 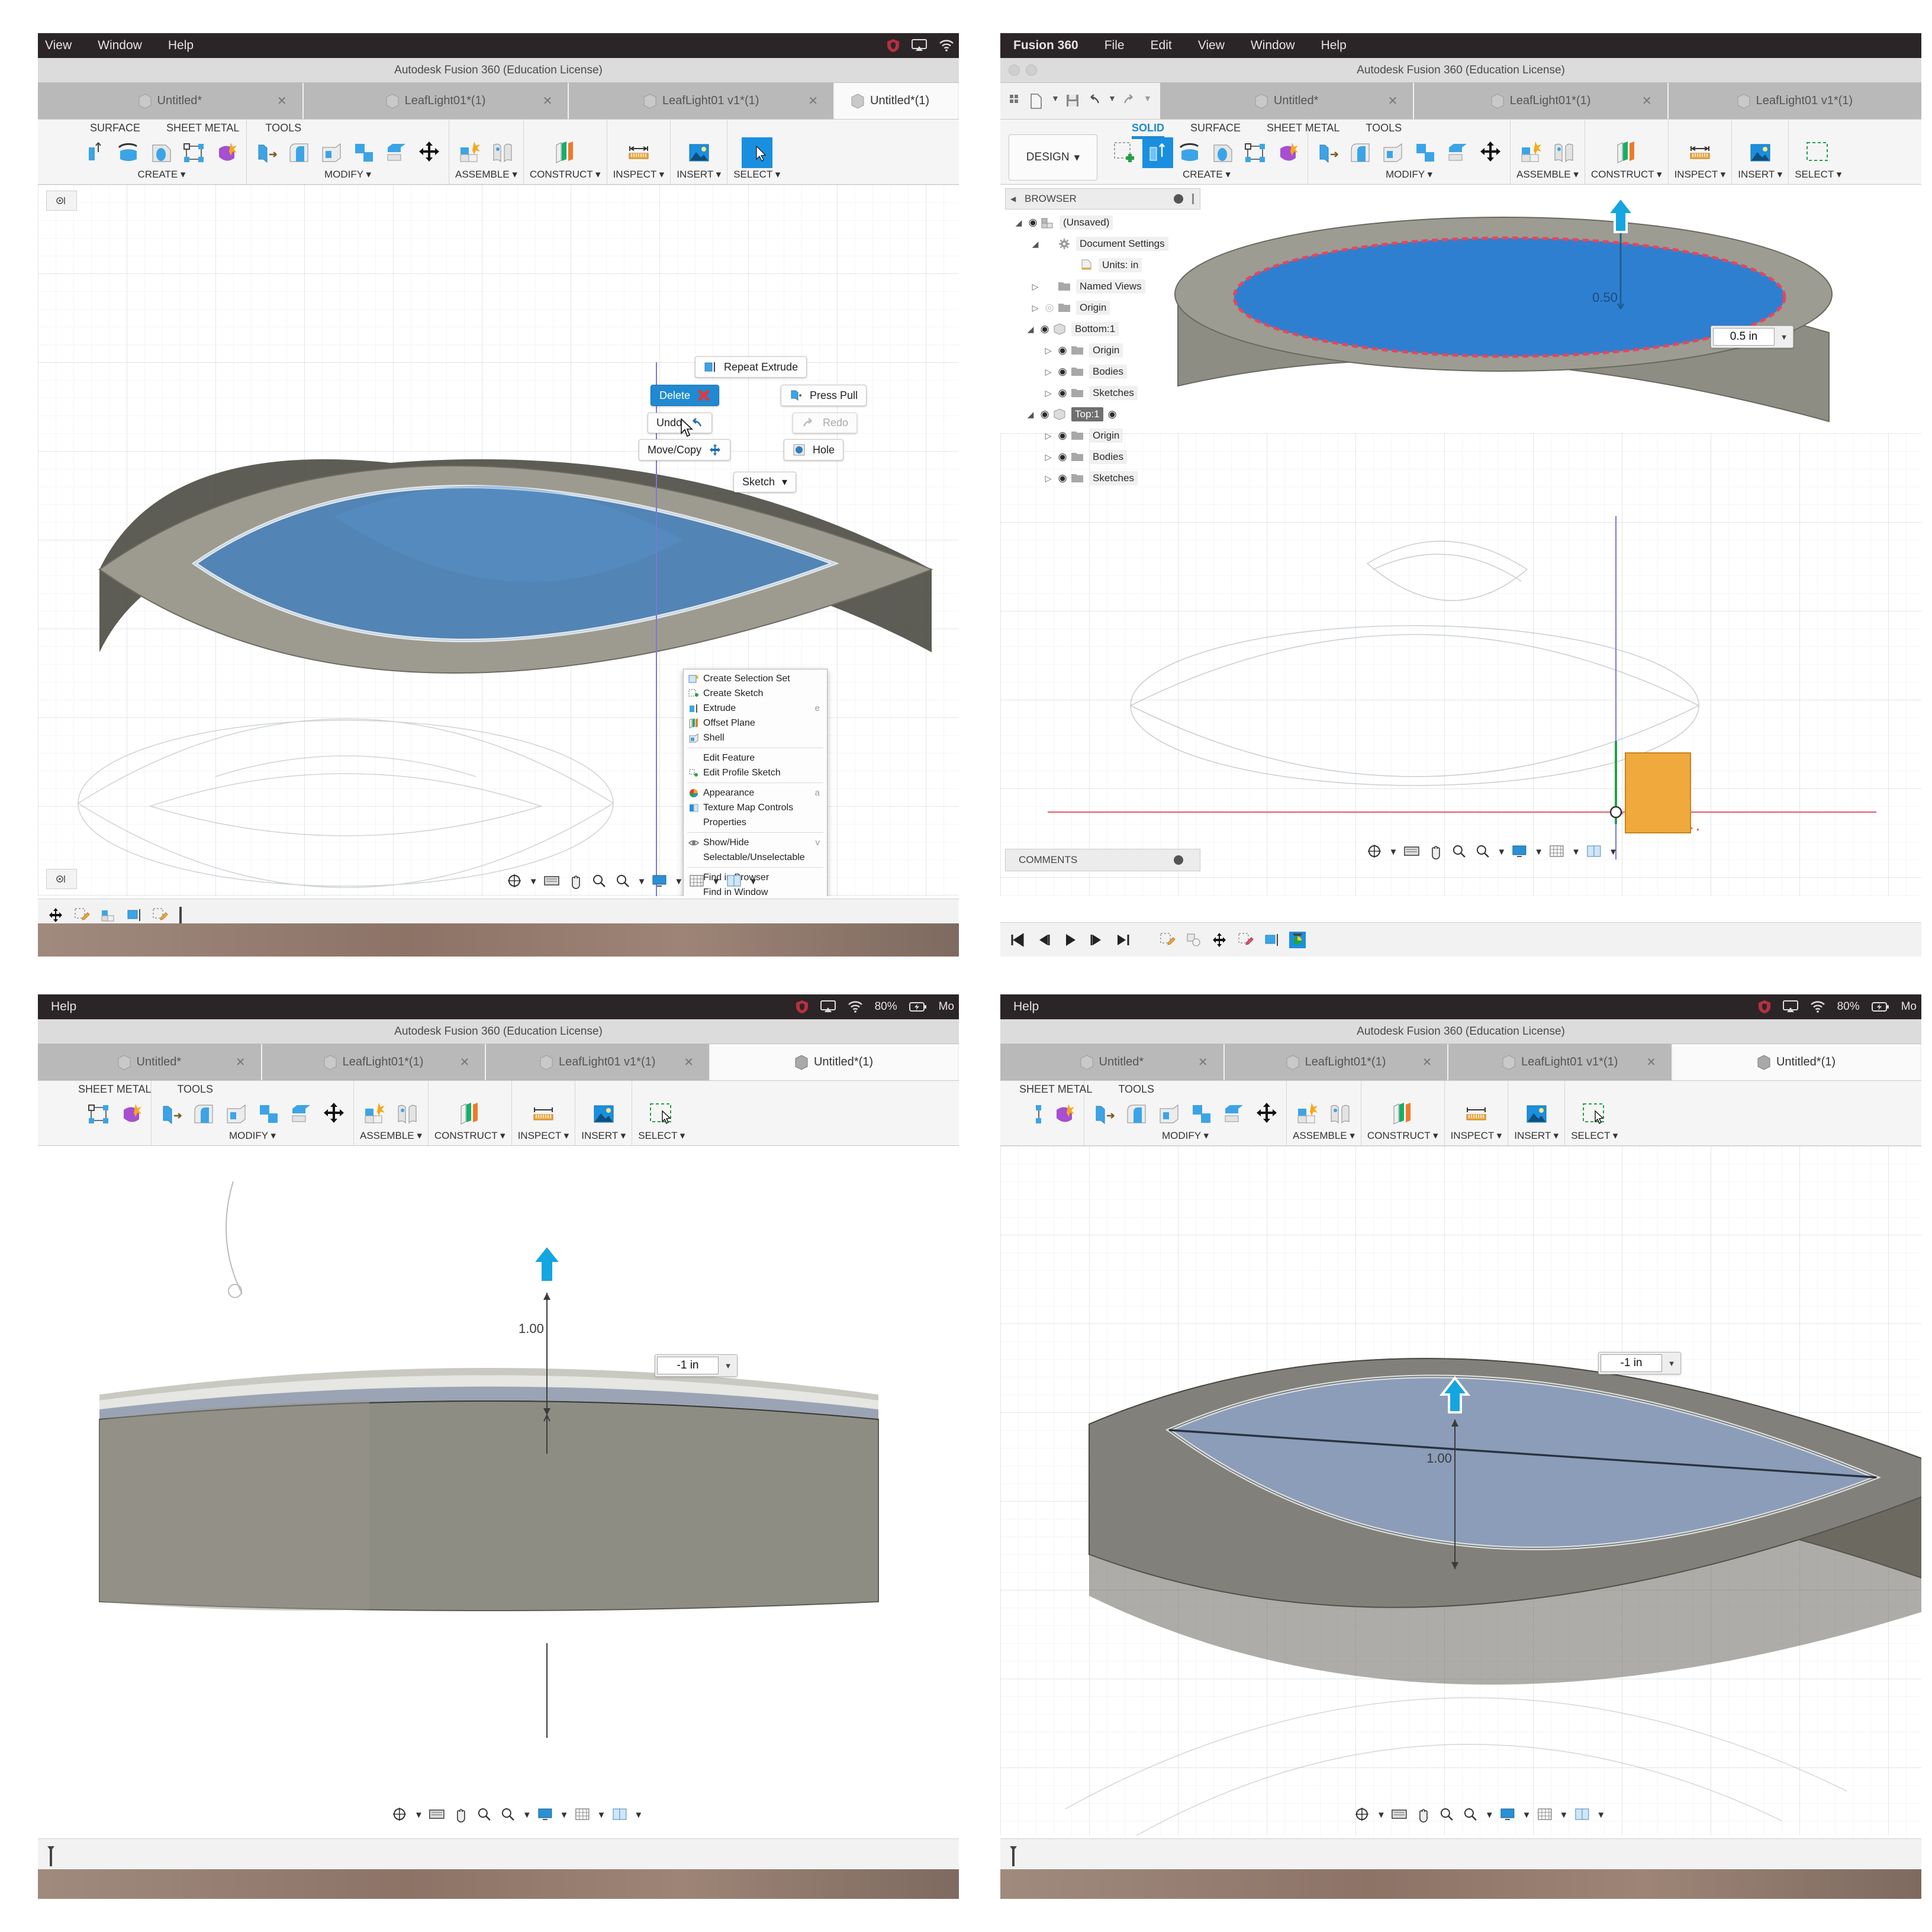 I want to click on marking-menu-sketch: Sketch ▾, so click(x=765, y=482).